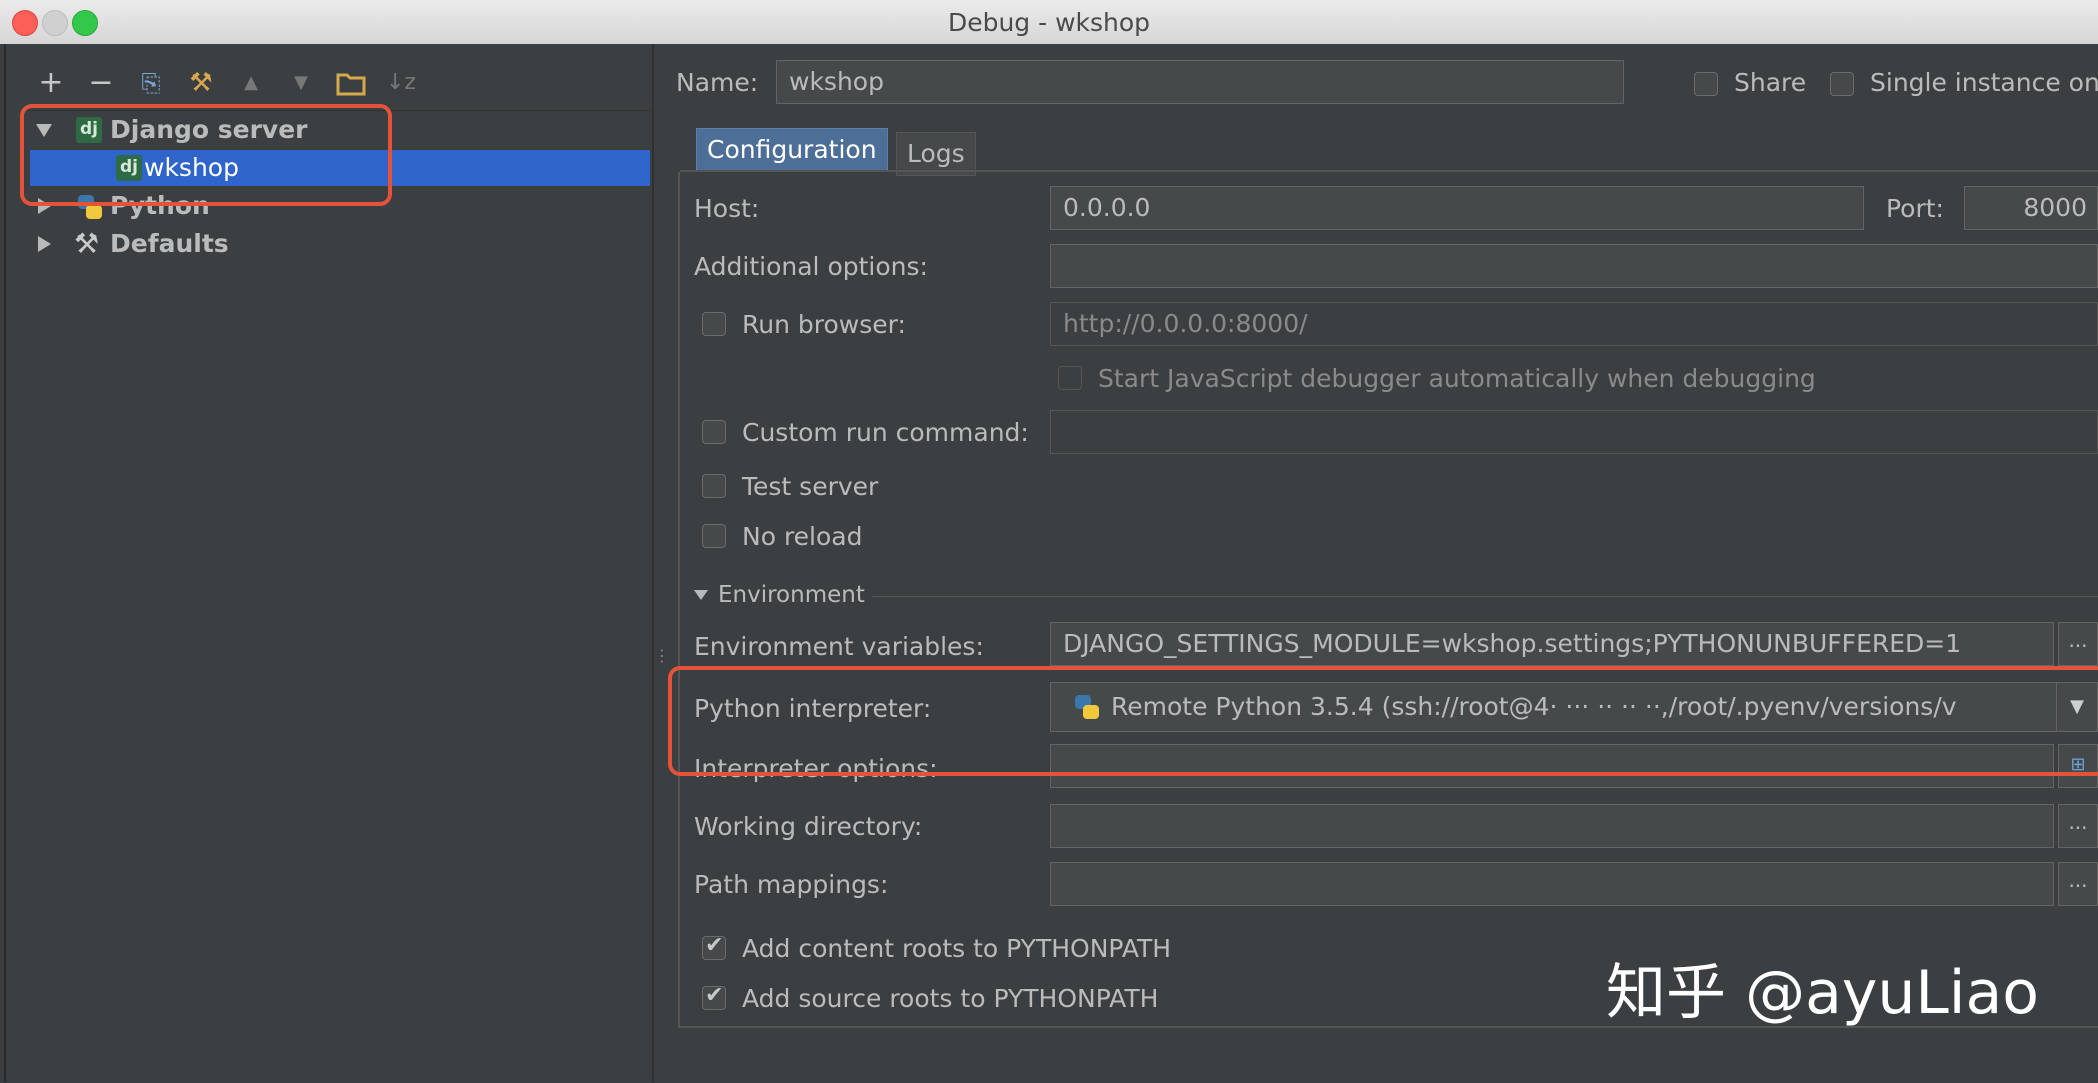 The image size is (2098, 1083). What do you see at coordinates (1552, 826) in the screenshot?
I see `working-dir-input` at bounding box center [1552, 826].